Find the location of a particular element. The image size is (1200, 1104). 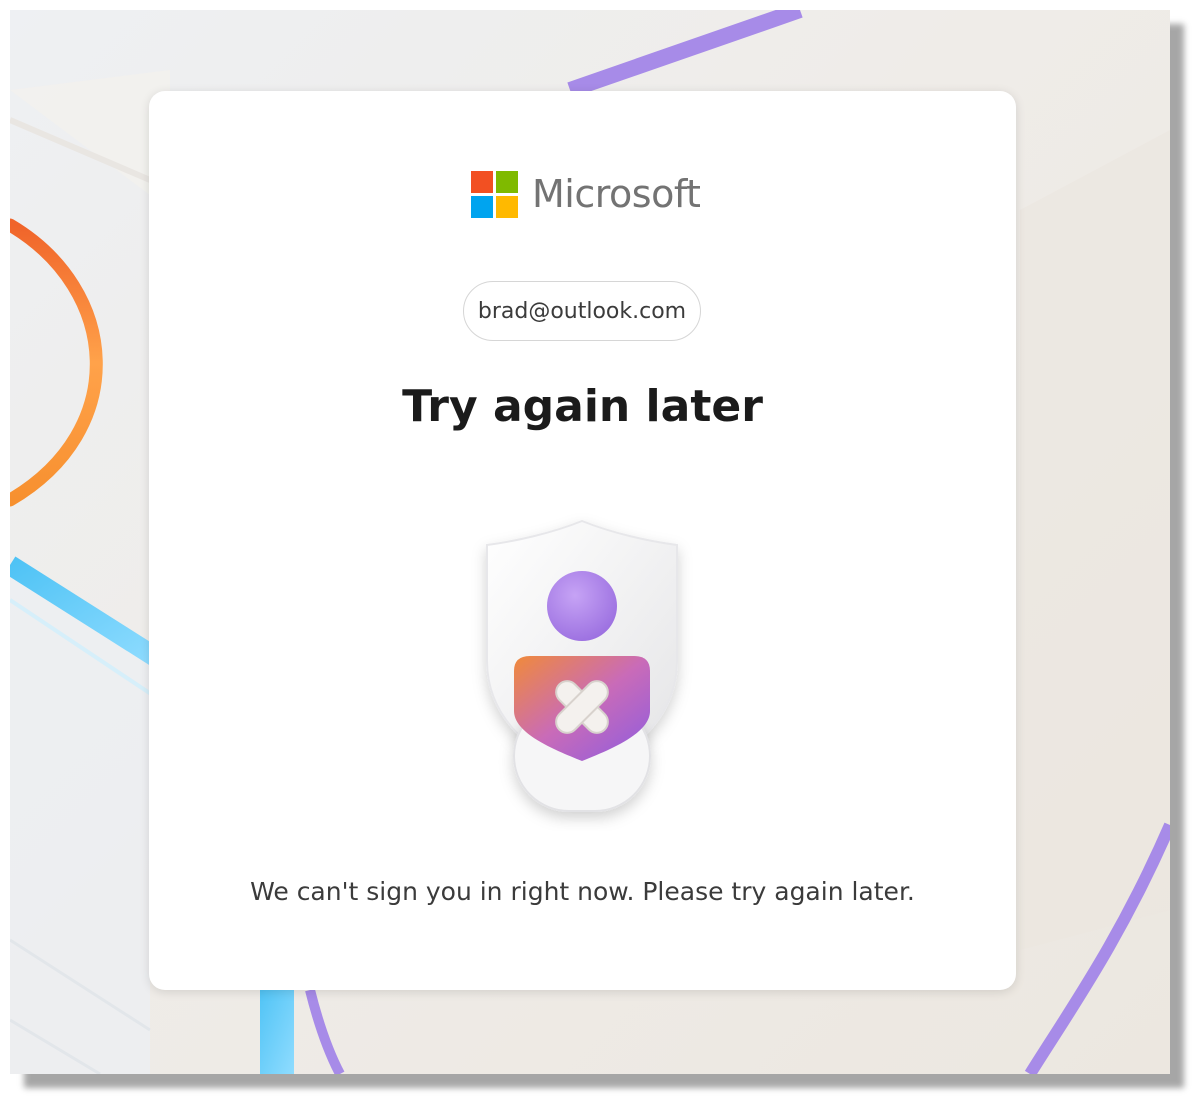

logo-square-yellow is located at coordinates (507, 206).